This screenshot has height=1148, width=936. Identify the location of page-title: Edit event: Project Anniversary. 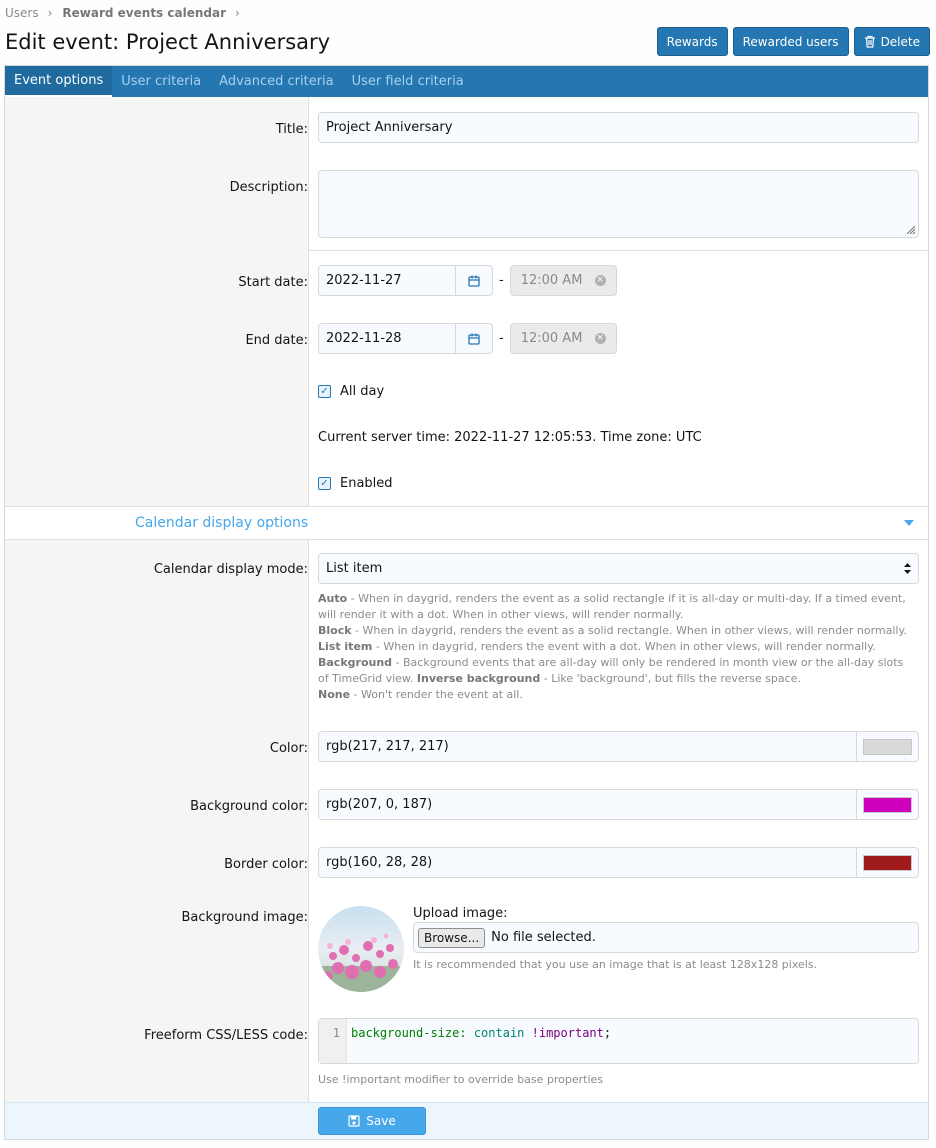
(168, 42).